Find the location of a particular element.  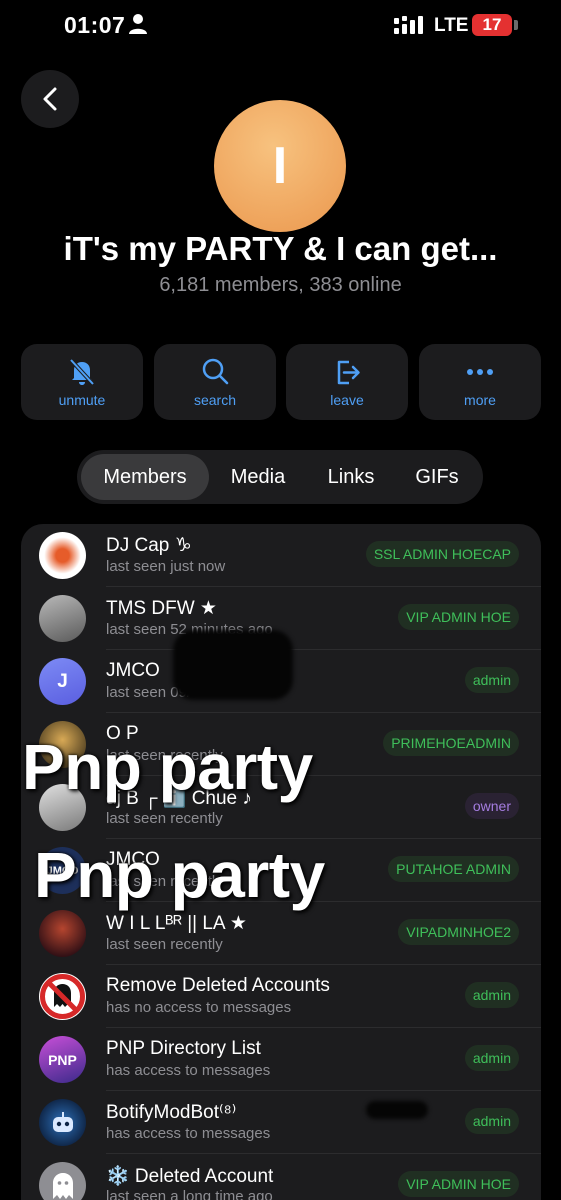

battery-tip is located at coordinates (516, 25).